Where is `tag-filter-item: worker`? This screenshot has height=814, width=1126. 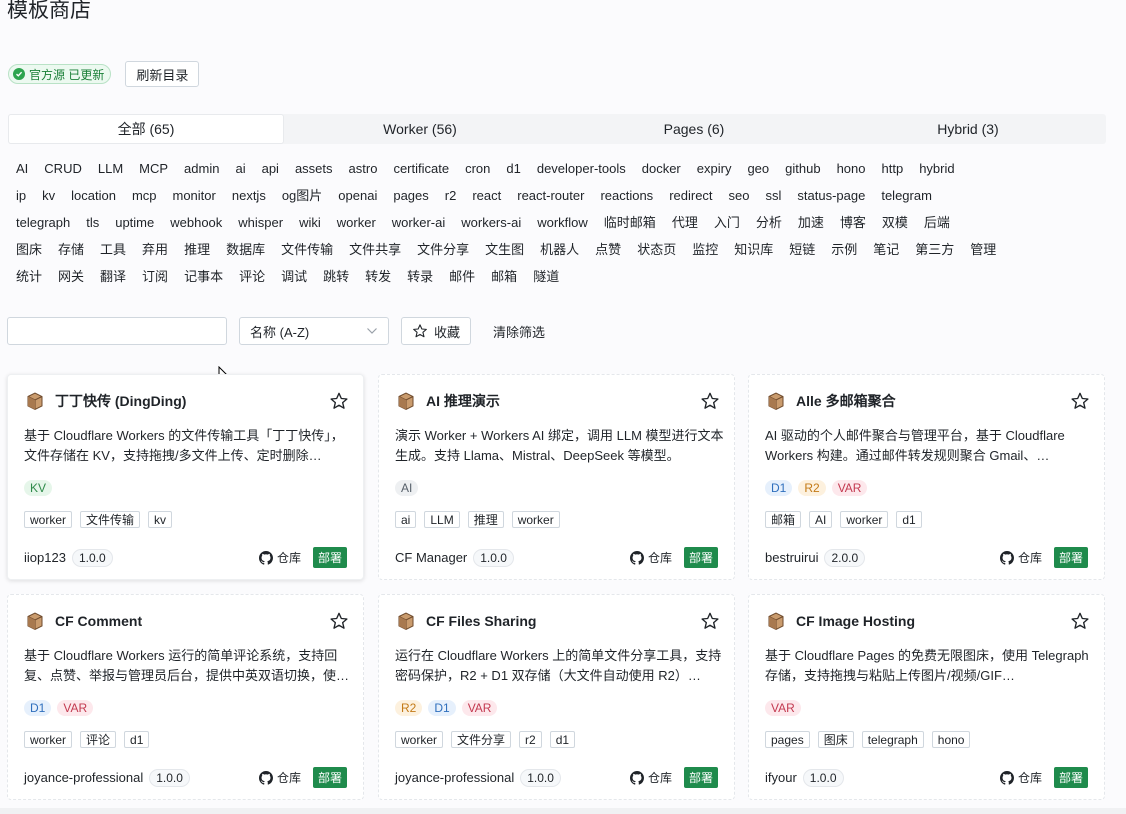 tag-filter-item: worker is located at coordinates (356, 223).